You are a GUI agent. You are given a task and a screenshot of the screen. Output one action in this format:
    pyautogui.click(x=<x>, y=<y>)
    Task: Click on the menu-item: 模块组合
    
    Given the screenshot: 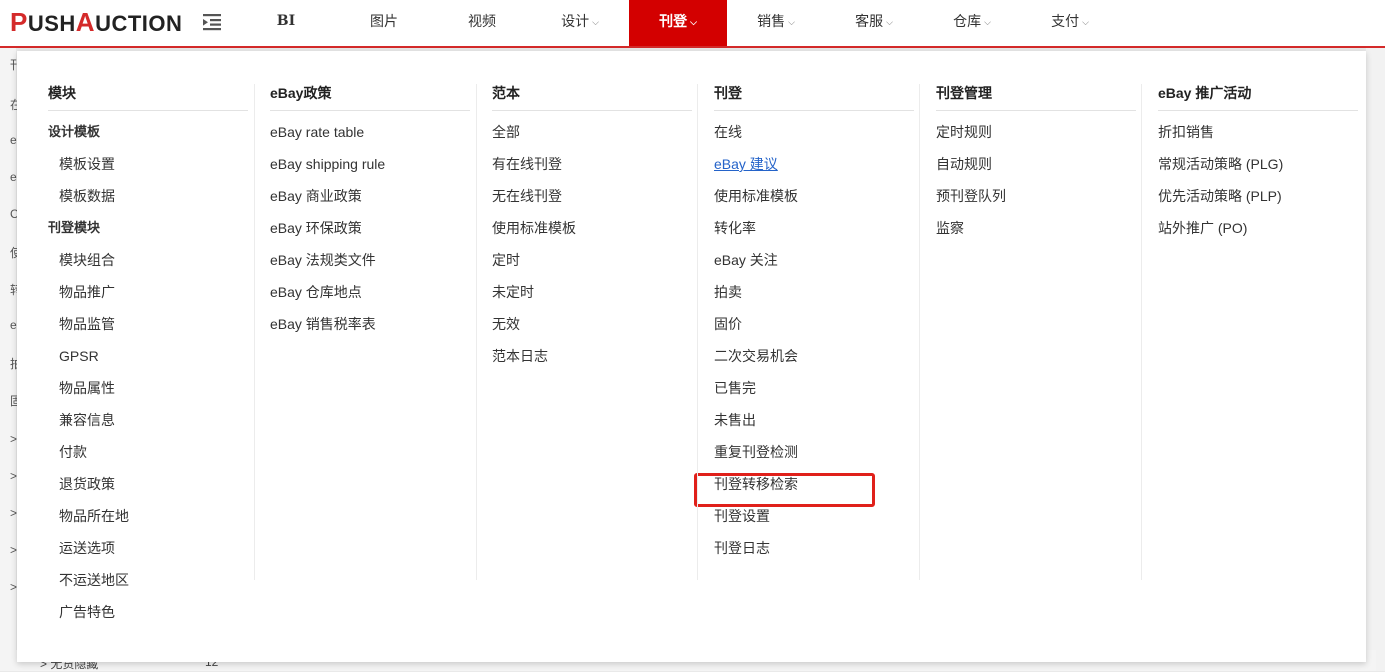 What is the action you would take?
    pyautogui.click(x=148, y=265)
    